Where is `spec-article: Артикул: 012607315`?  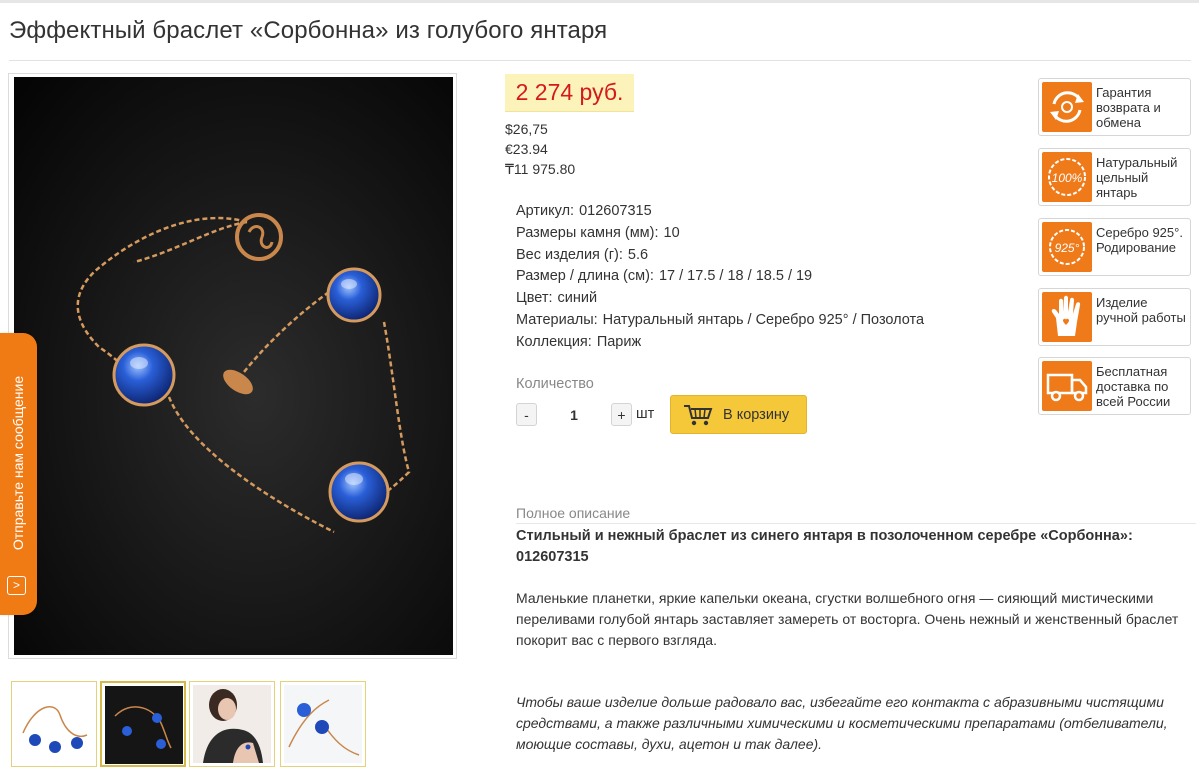
spec-article: Артикул: 012607315 is located at coordinates (584, 211).